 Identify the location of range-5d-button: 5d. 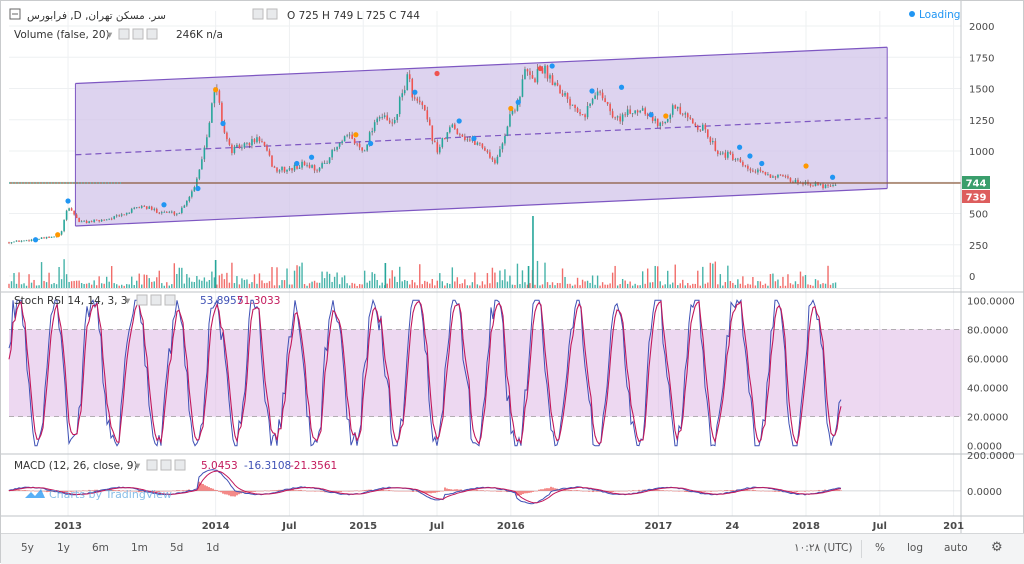
(176, 548).